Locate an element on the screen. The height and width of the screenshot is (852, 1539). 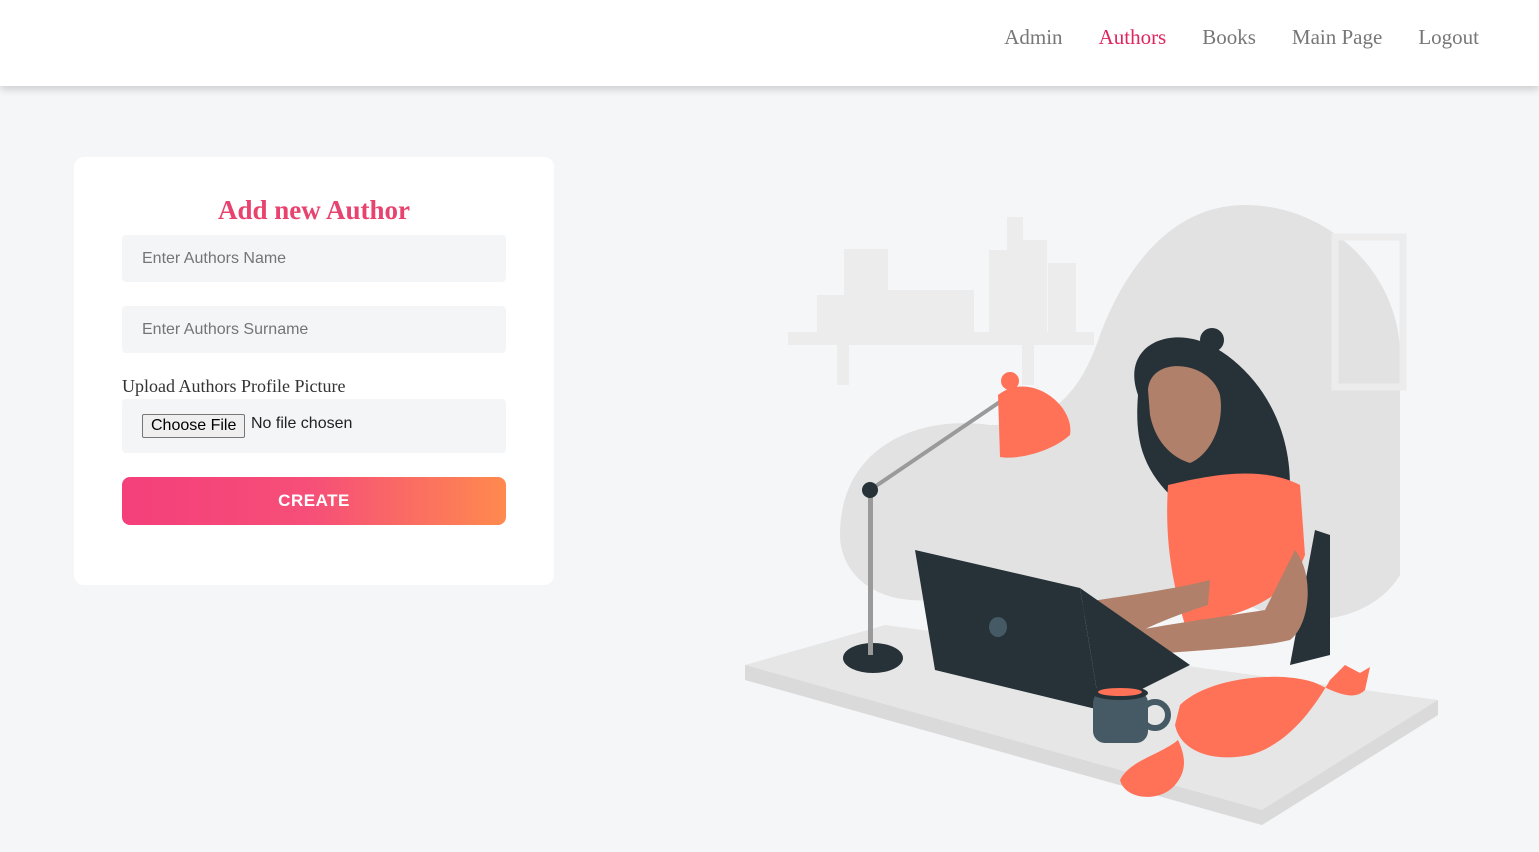
file-status-text: No file chosen is located at coordinates (302, 423).